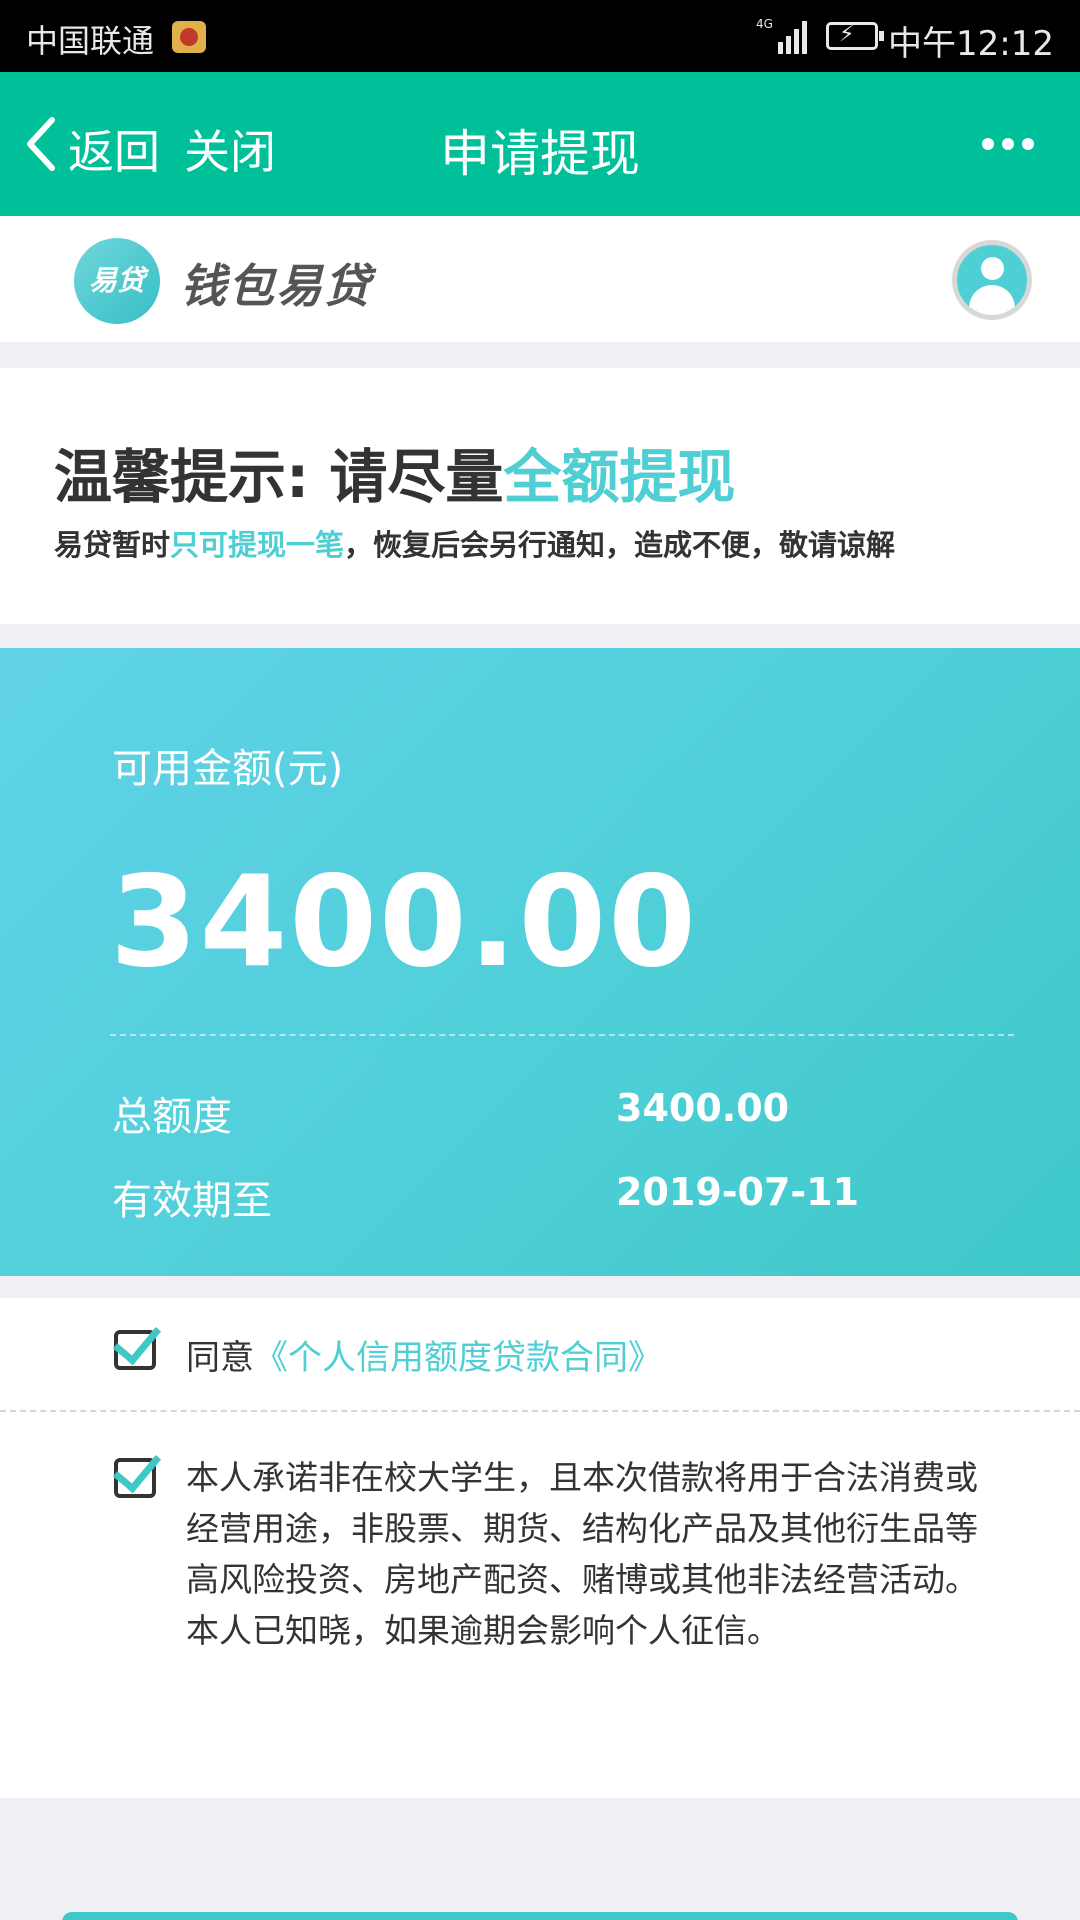 This screenshot has height=1920, width=1080. I want to click on title-bar: 返回 关闭 申请提现, so click(540, 144).